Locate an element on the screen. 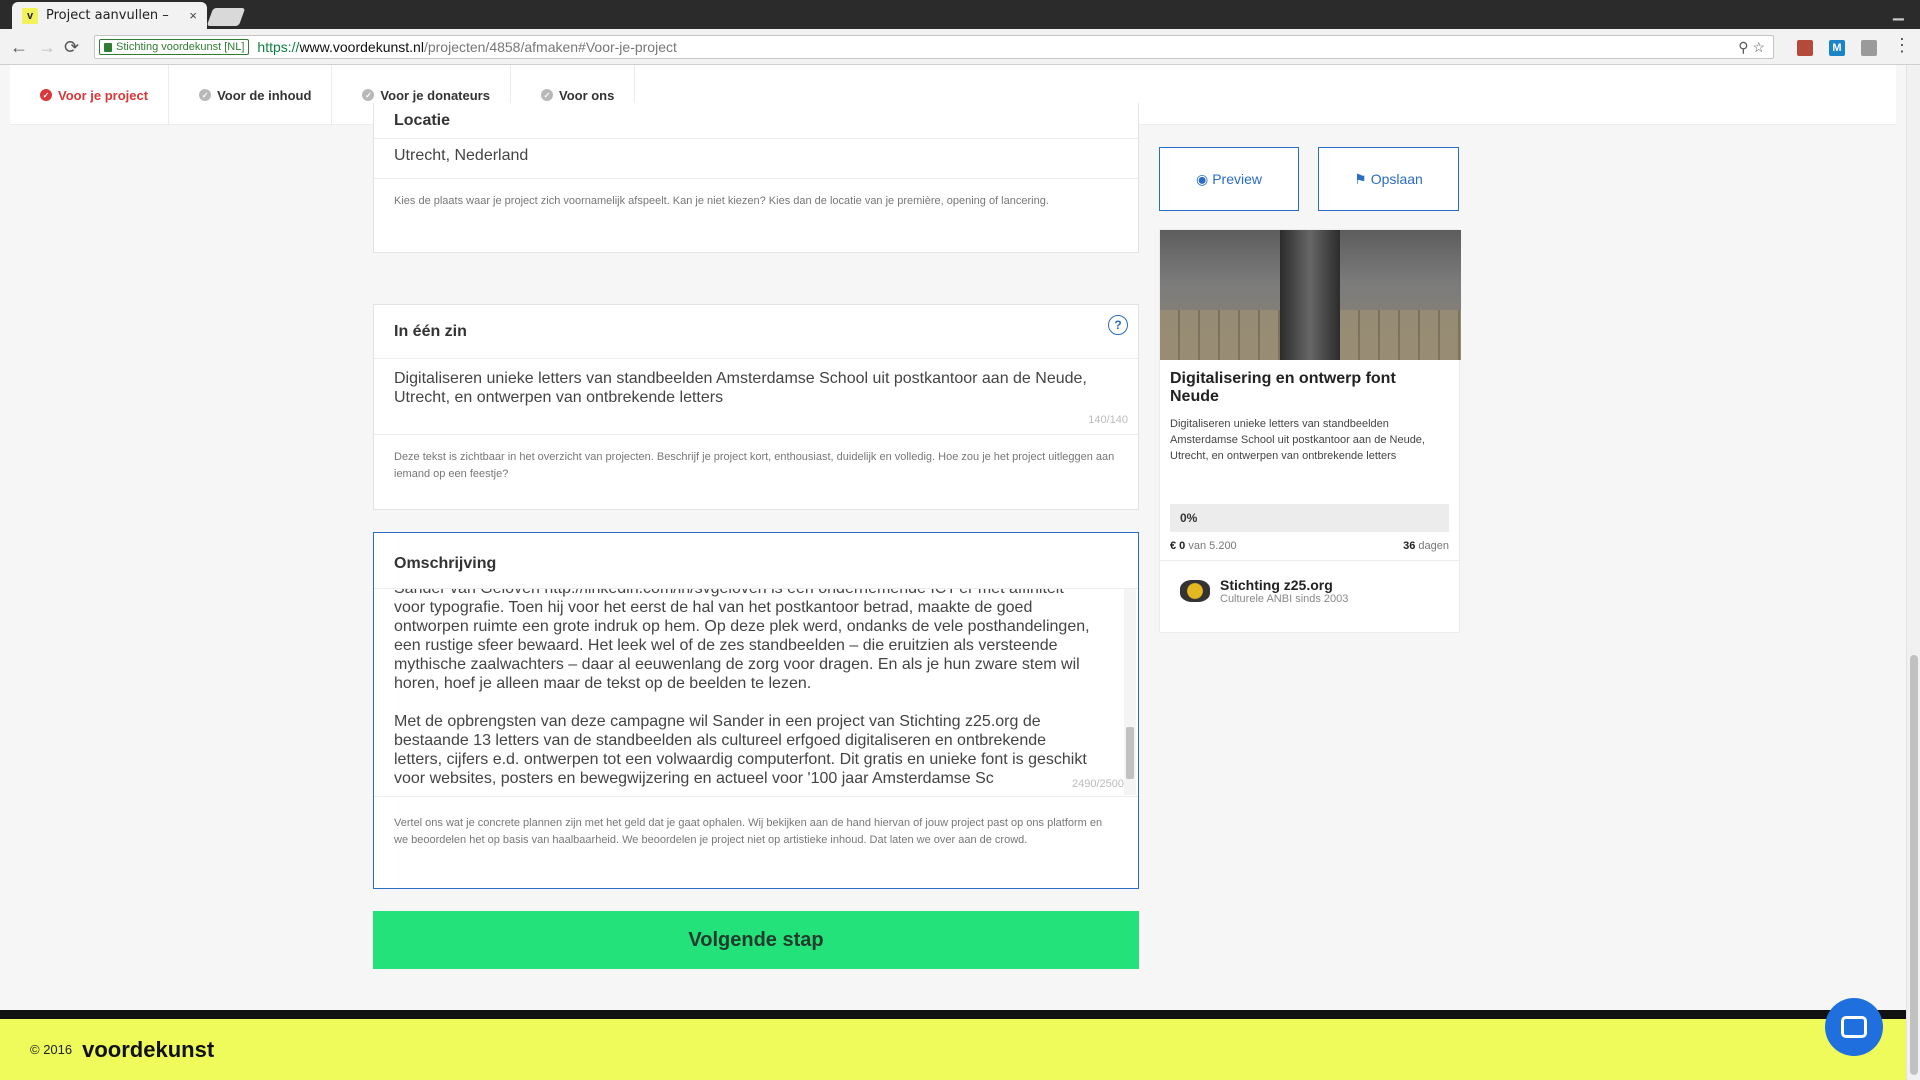 This screenshot has width=1920, height=1080. organisation-name: Stichting z25.org is located at coordinates (1276, 585).